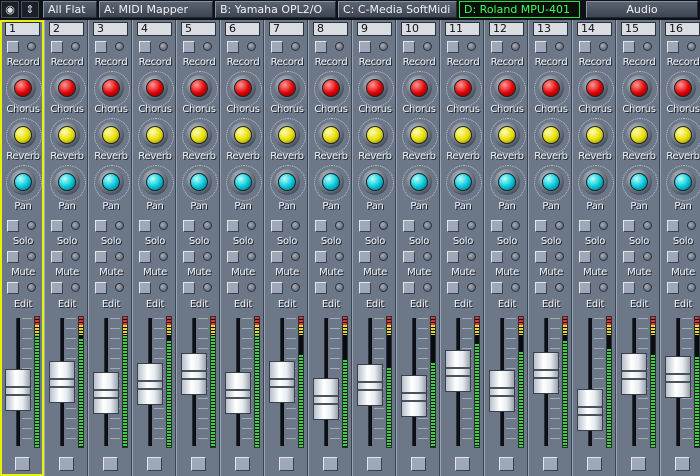 This screenshot has height=476, width=700. Describe the element at coordinates (418, 29) in the screenshot. I see `channel-number: 10` at that location.